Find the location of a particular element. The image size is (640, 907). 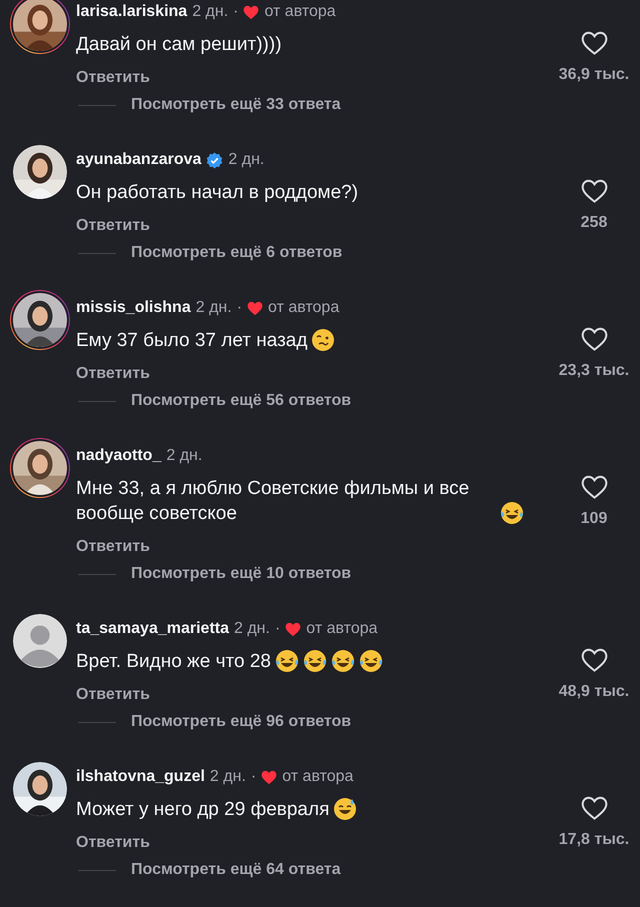

comment-text: Врет. Видно же что 28 is located at coordinates (173, 662).